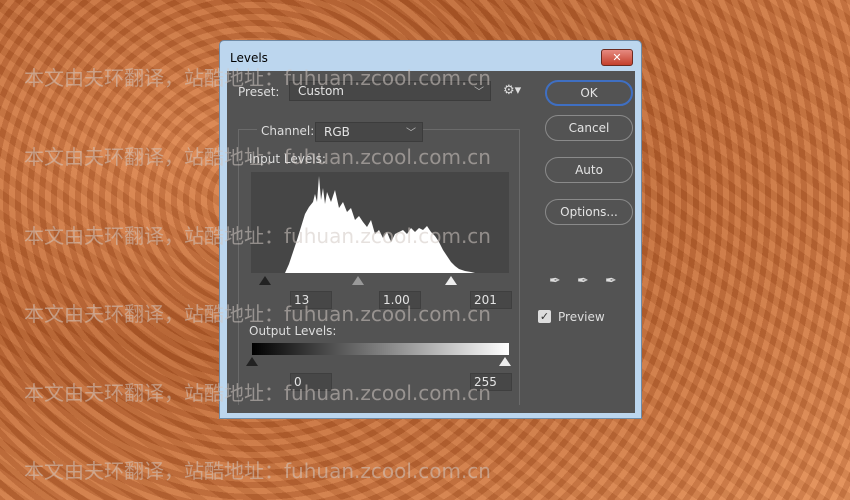  What do you see at coordinates (555, 281) in the screenshot?
I see `black-eyedropper-icon: ✒` at bounding box center [555, 281].